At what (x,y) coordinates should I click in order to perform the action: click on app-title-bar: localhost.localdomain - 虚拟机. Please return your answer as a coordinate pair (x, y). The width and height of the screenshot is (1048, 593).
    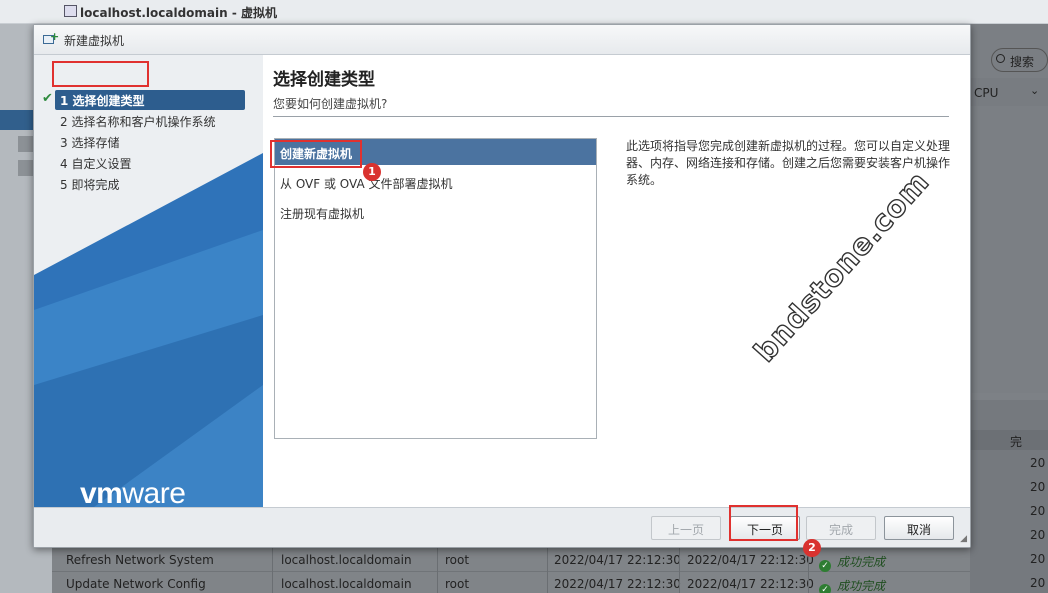
    Looking at the image, I should click on (524, 12).